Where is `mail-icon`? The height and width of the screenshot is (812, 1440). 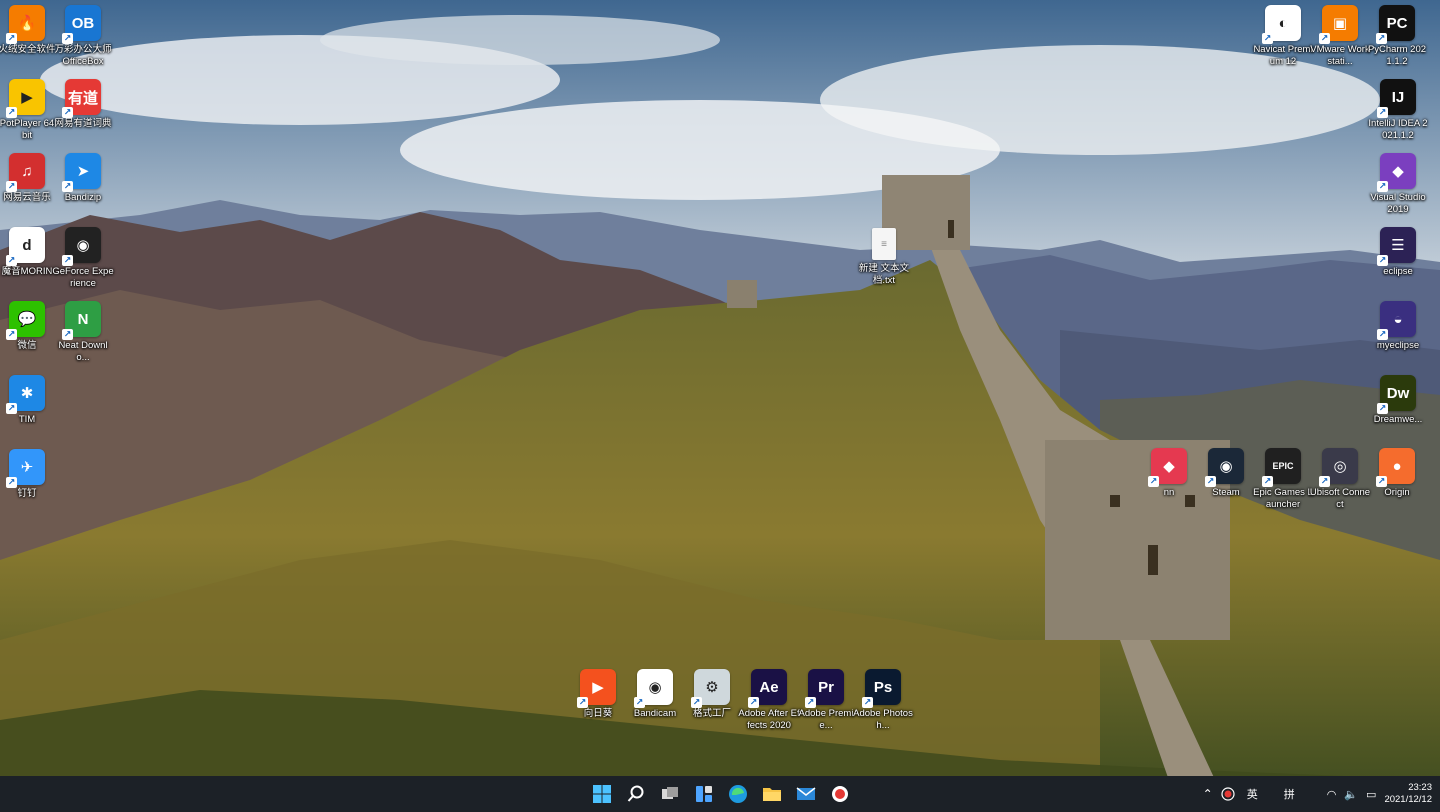
mail-icon is located at coordinates (806, 793).